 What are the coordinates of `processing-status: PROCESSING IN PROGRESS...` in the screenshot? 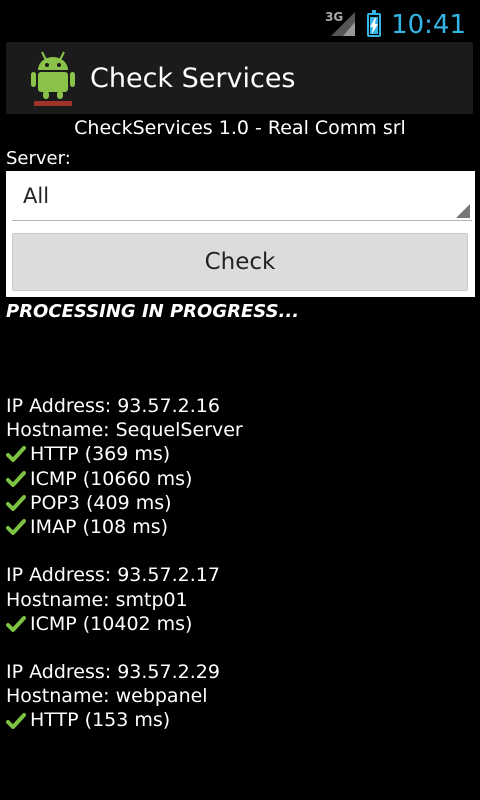 It's located at (153, 311).